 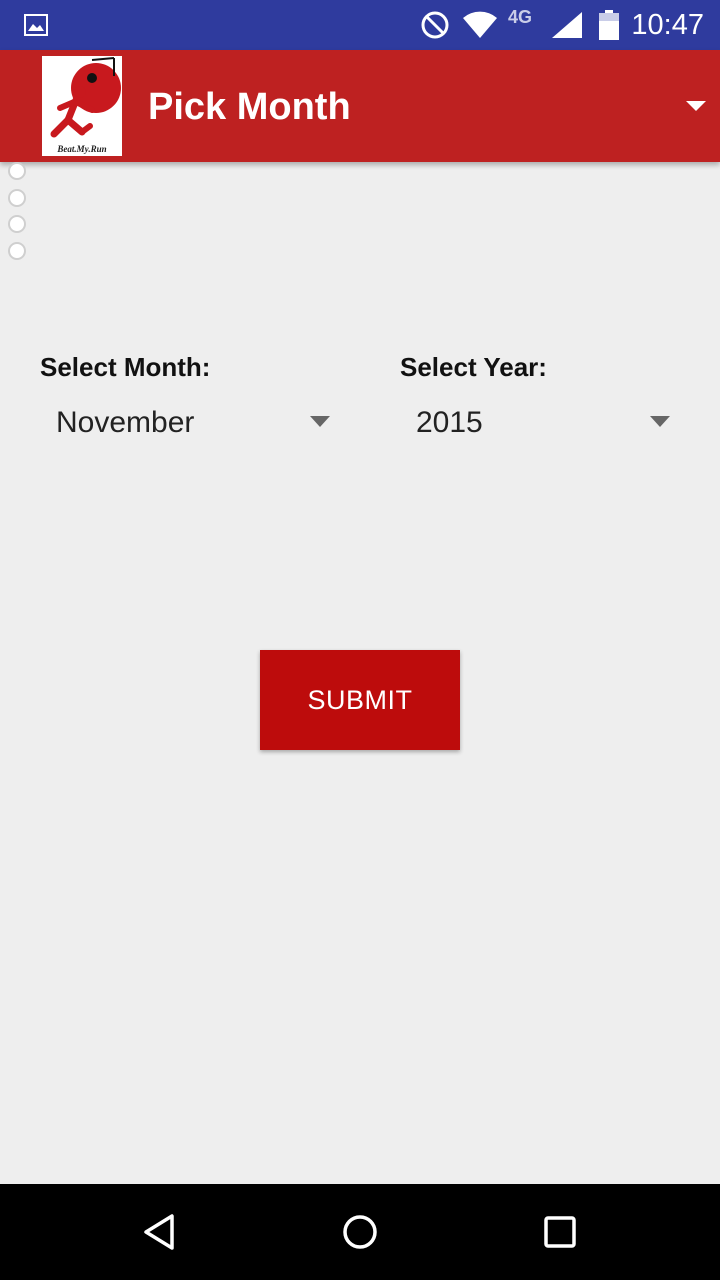 What do you see at coordinates (667, 25) in the screenshot?
I see `status-time: 10:47` at bounding box center [667, 25].